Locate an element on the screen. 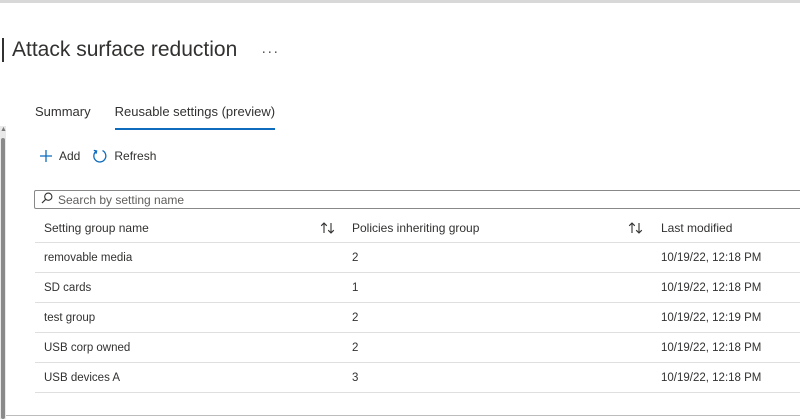  add-button: Add is located at coordinates (59, 156).